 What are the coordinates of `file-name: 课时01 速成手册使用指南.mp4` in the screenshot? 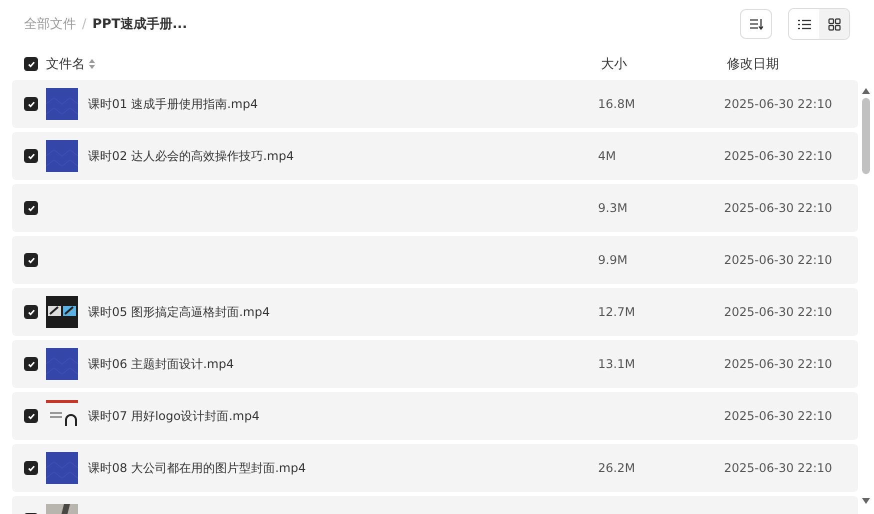 It's located at (173, 103).